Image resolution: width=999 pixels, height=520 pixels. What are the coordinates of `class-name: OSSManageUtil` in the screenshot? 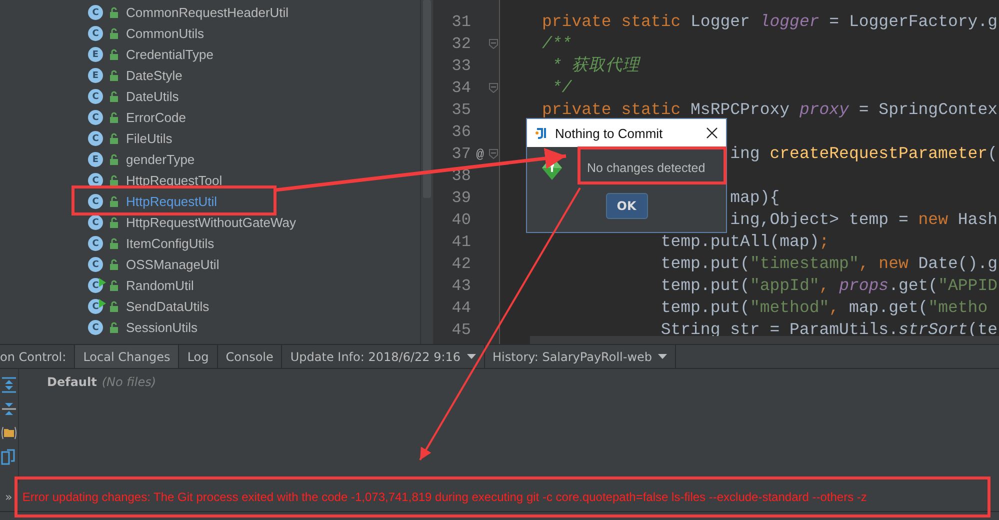 It's located at (173, 264).